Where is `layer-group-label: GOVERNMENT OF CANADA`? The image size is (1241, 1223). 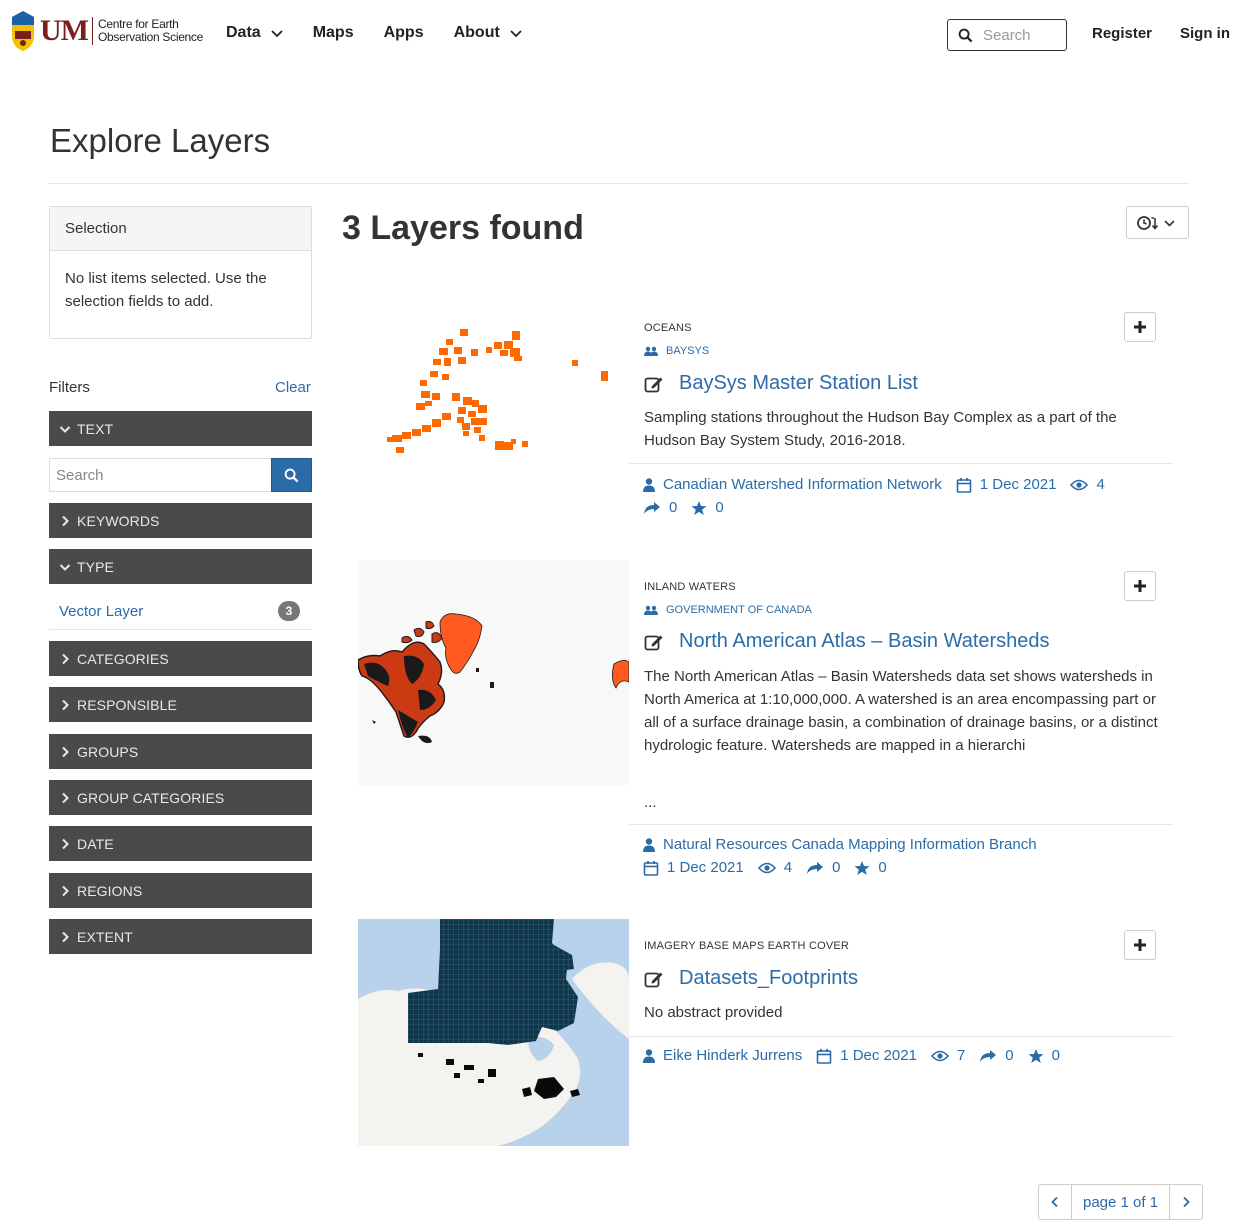 layer-group-label: GOVERNMENT OF CANADA is located at coordinates (739, 610).